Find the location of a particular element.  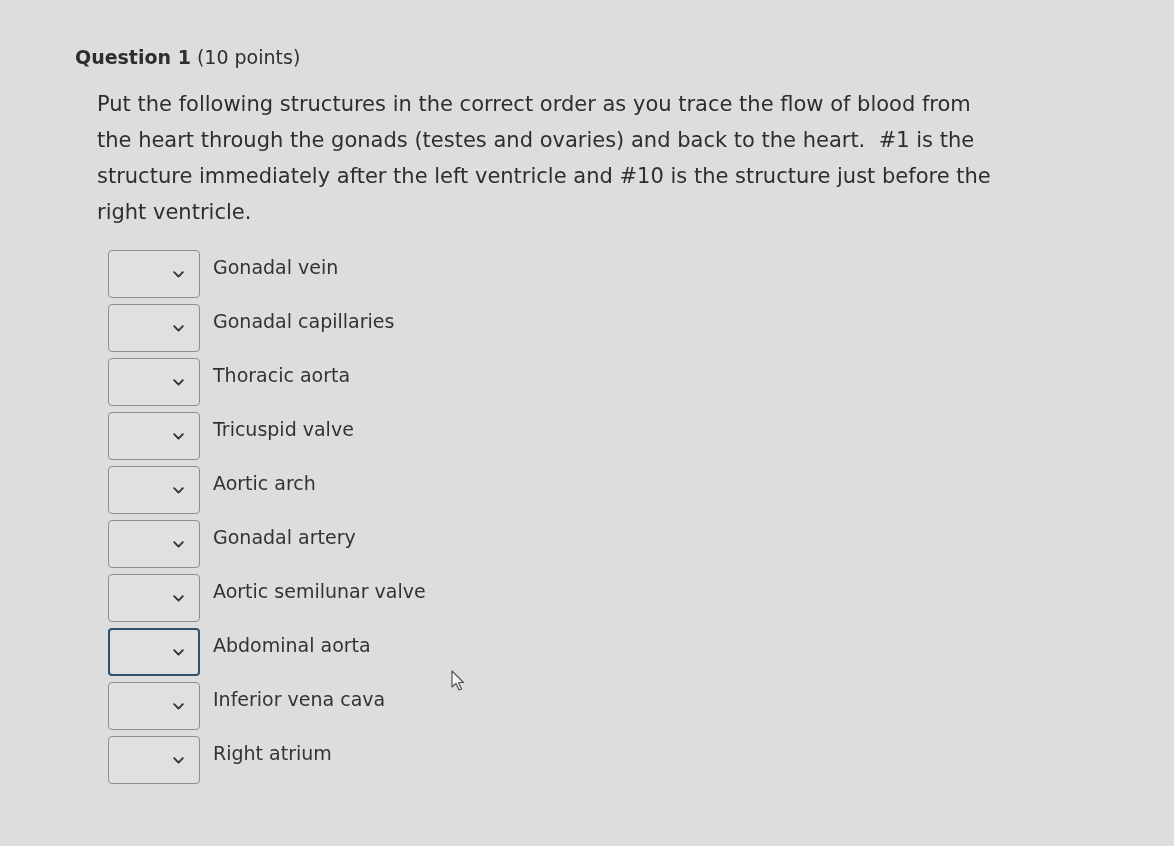

order-dropdown is located at coordinates (154, 652).